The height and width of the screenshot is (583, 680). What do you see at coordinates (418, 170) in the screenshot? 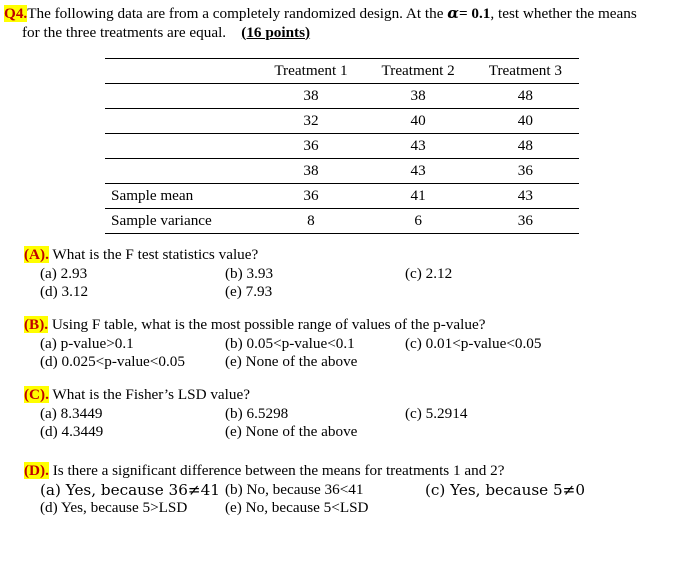
I see `cell-t2-r4: 43` at bounding box center [418, 170].